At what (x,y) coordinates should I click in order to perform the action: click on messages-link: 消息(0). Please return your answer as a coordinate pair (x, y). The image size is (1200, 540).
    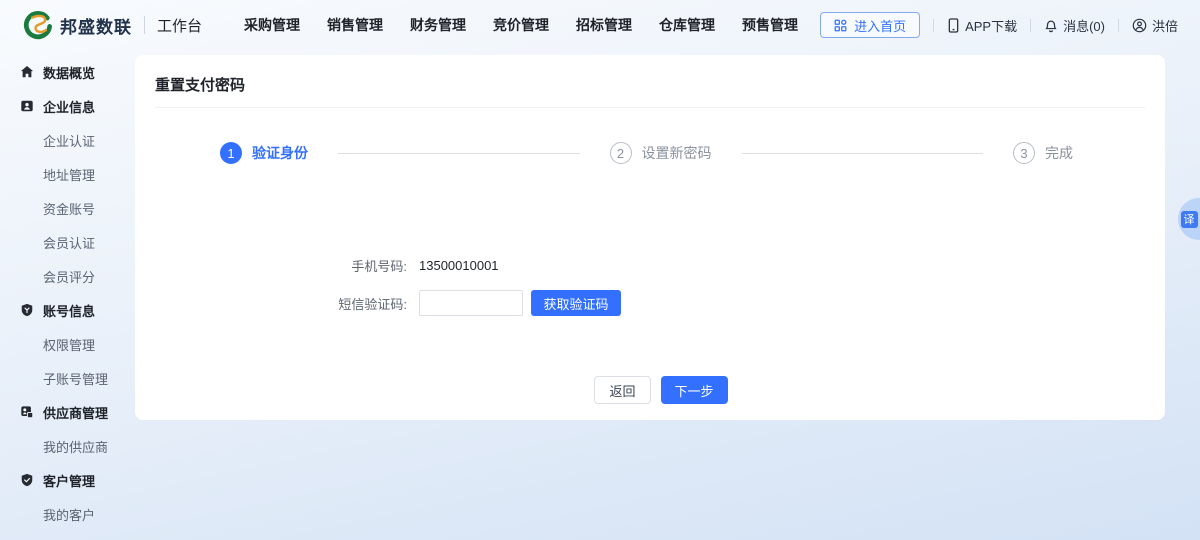
    Looking at the image, I should click on (1074, 25).